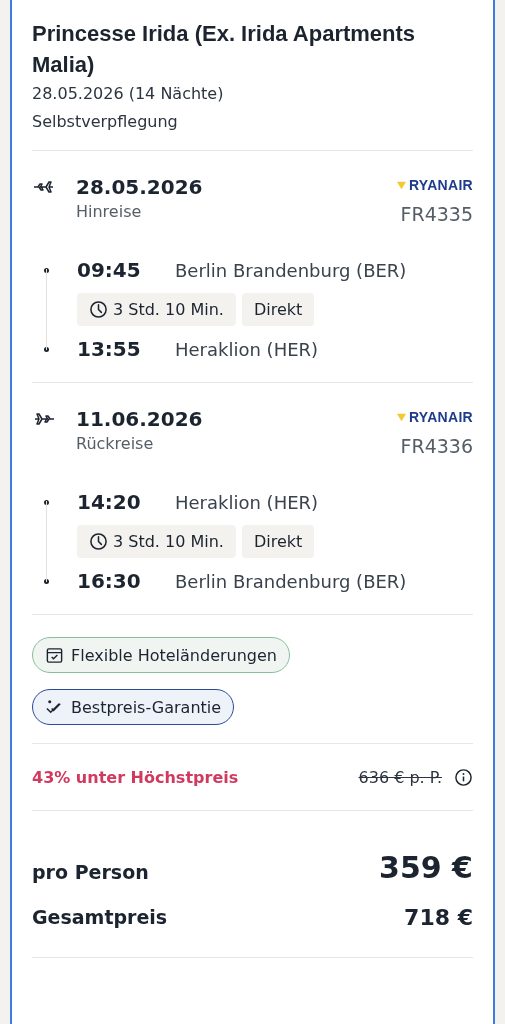 The height and width of the screenshot is (1024, 505). What do you see at coordinates (224, 49) in the screenshot?
I see `hotel-name: Princesse Irida (Ex. Irida Apartments Malia)` at bounding box center [224, 49].